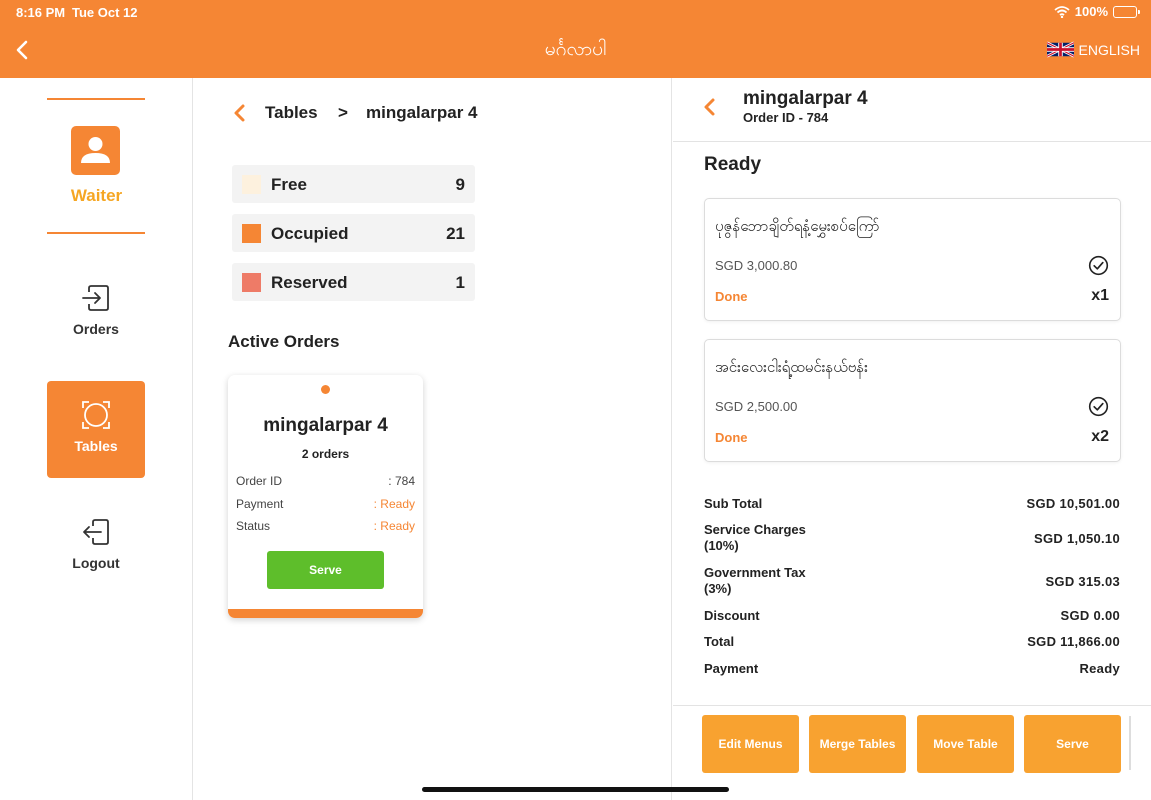 This screenshot has width=1151, height=800. I want to click on status-date: Tue Oct 12, so click(105, 12).